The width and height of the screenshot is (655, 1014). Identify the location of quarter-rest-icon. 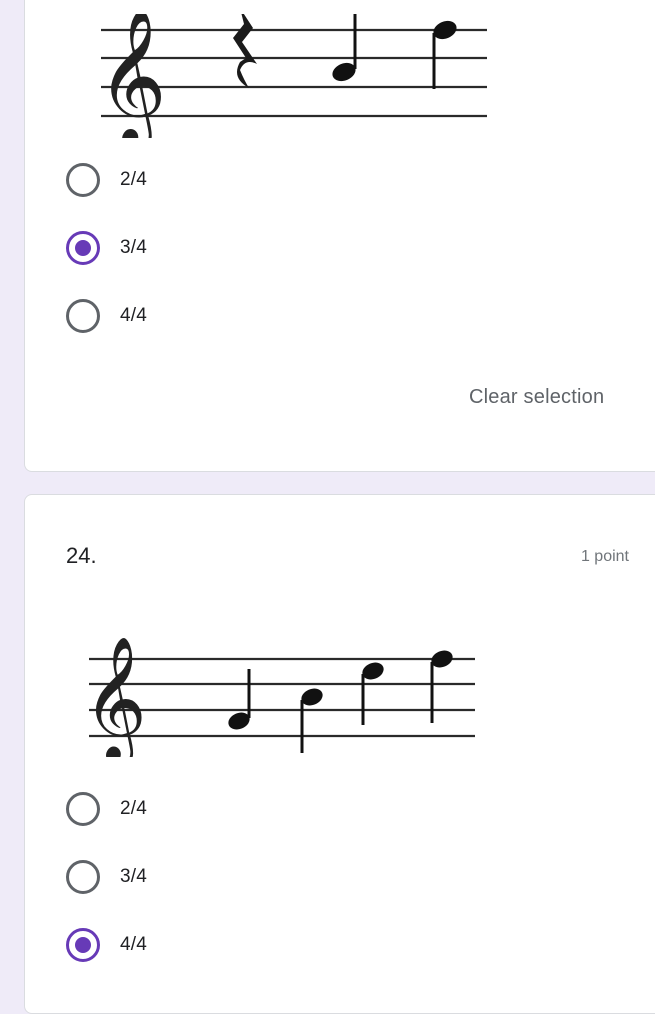
(245, 51).